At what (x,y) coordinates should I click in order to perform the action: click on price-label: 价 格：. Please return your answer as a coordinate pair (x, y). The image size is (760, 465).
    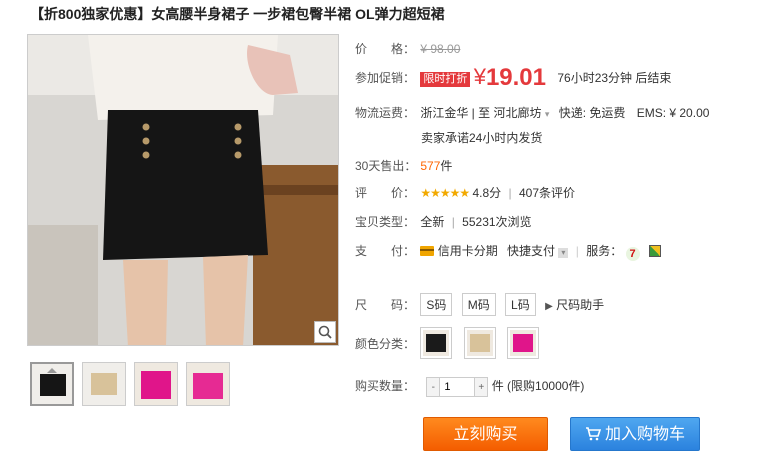
    Looking at the image, I should click on (385, 49).